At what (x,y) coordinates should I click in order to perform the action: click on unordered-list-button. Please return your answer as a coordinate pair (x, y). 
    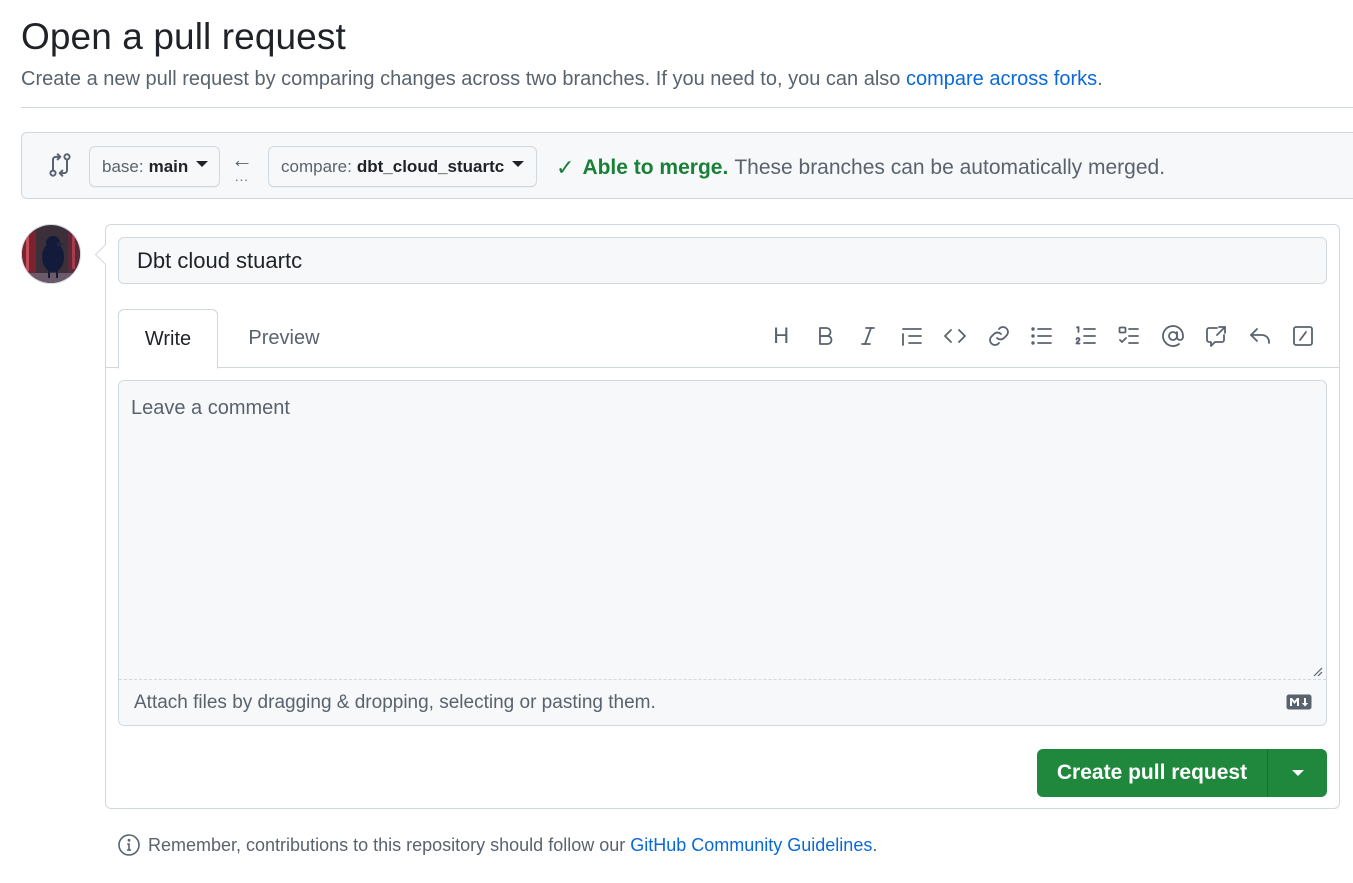
    Looking at the image, I should click on (1043, 336).